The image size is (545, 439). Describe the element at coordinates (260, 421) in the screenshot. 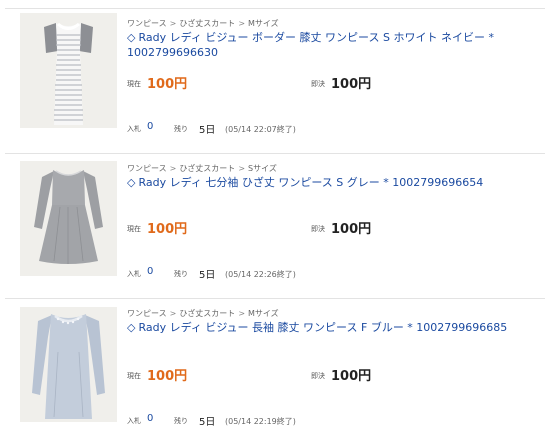

I see `end-time: (05/14 22:19終了)` at that location.